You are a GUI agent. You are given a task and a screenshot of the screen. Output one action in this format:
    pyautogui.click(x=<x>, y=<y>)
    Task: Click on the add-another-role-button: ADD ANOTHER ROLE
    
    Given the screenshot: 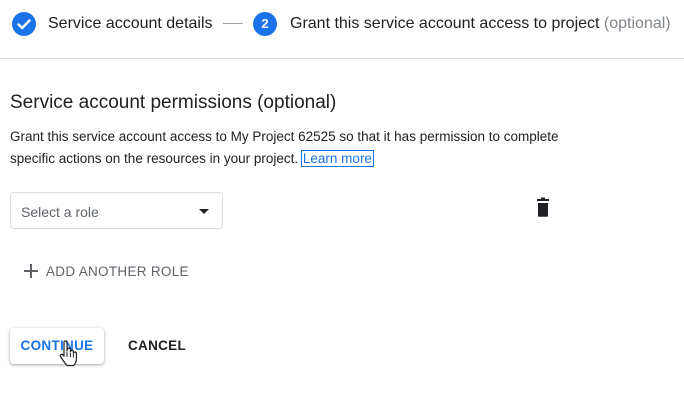 What is the action you would take?
    pyautogui.click(x=106, y=271)
    